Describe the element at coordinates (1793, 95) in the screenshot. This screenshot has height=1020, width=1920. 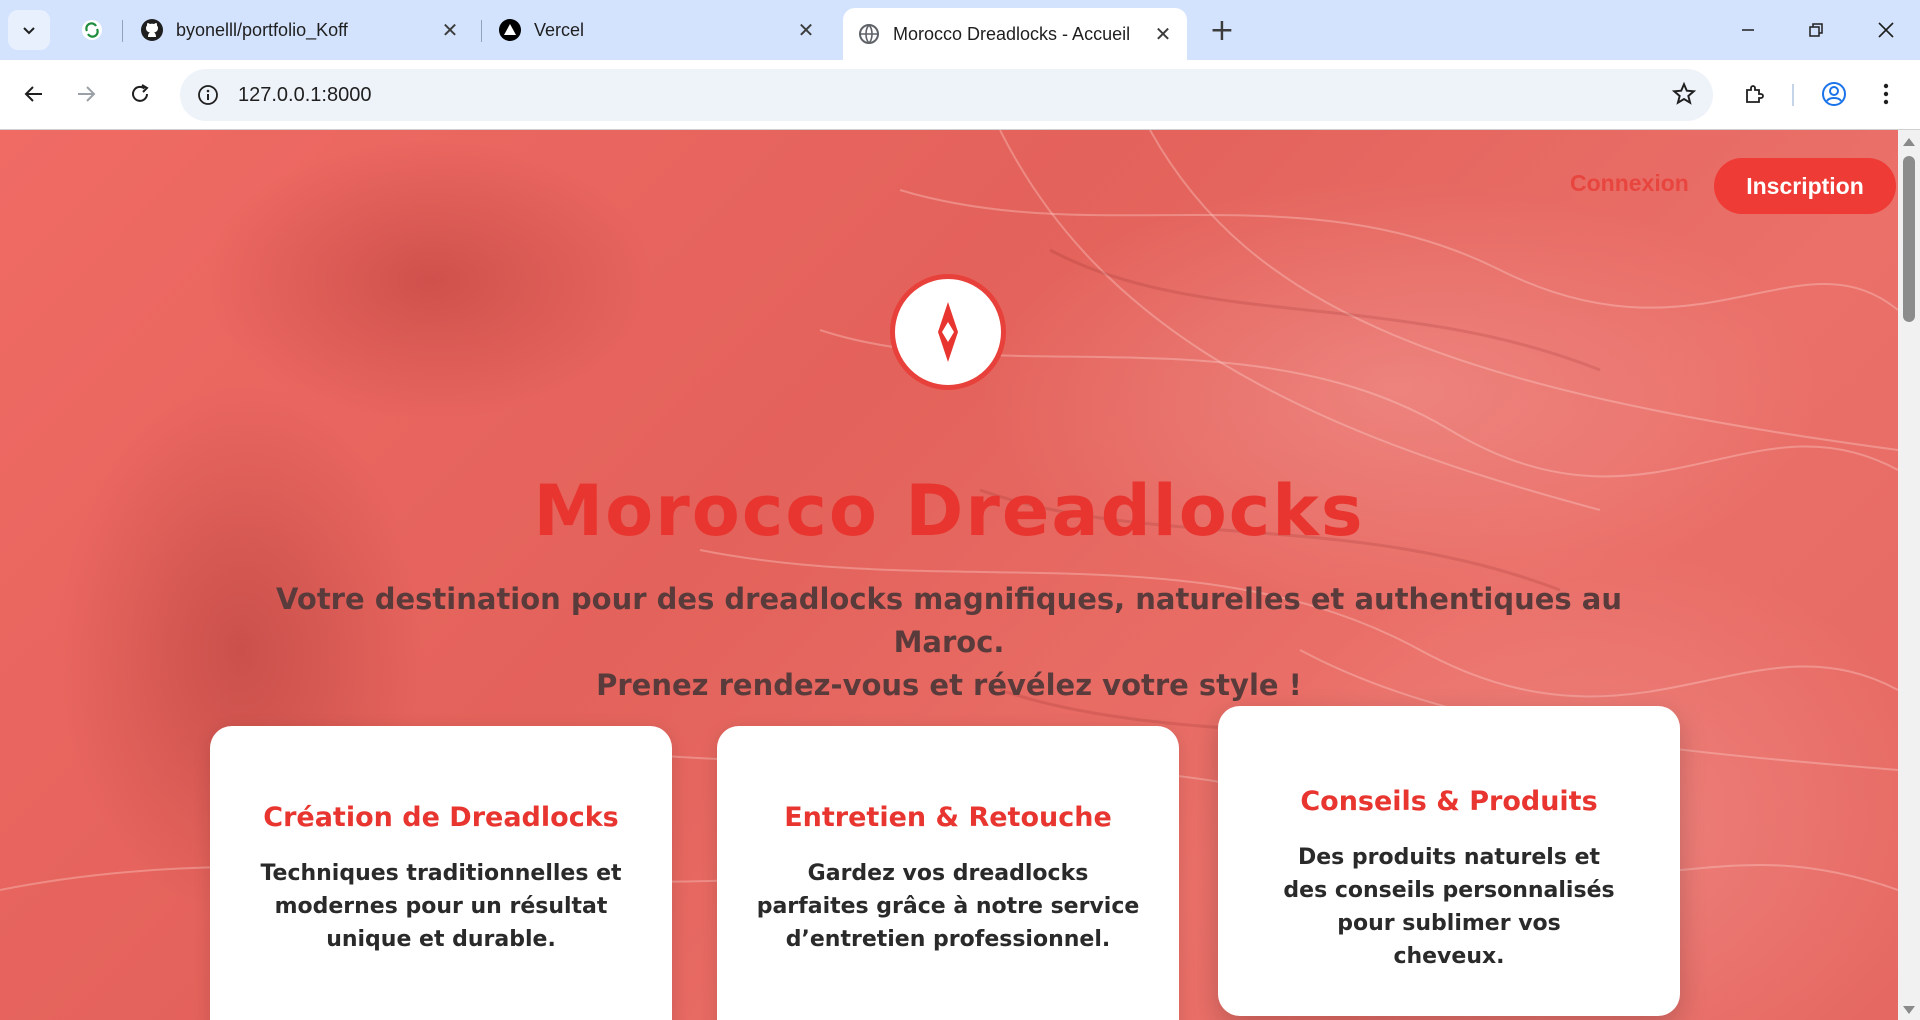
I see `toolbar-divider` at that location.